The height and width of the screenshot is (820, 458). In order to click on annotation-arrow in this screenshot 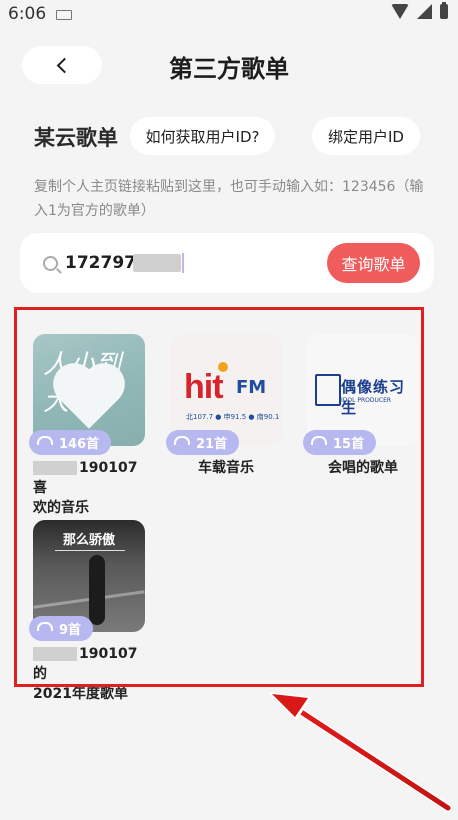, I will do `click(360, 752)`.